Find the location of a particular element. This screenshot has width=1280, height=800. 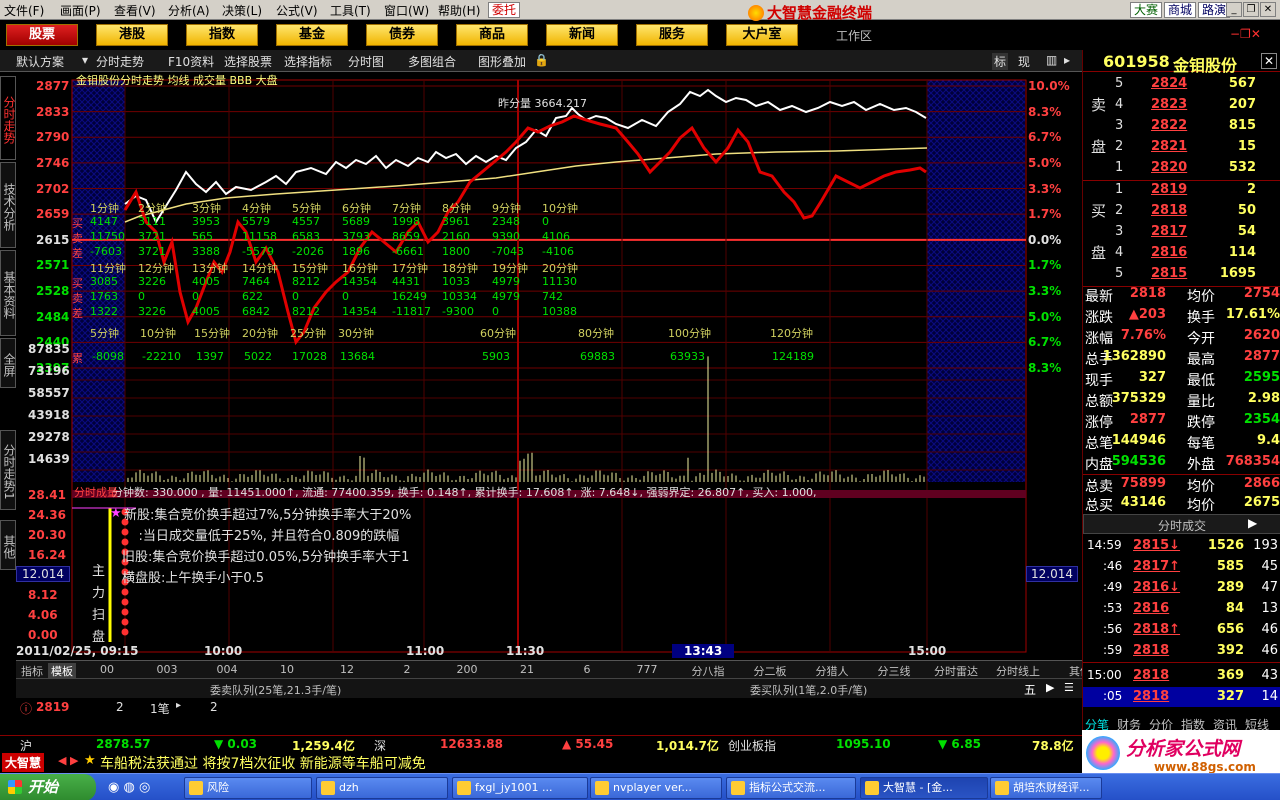

indicator-tab: 00 is located at coordinates (107, 669).